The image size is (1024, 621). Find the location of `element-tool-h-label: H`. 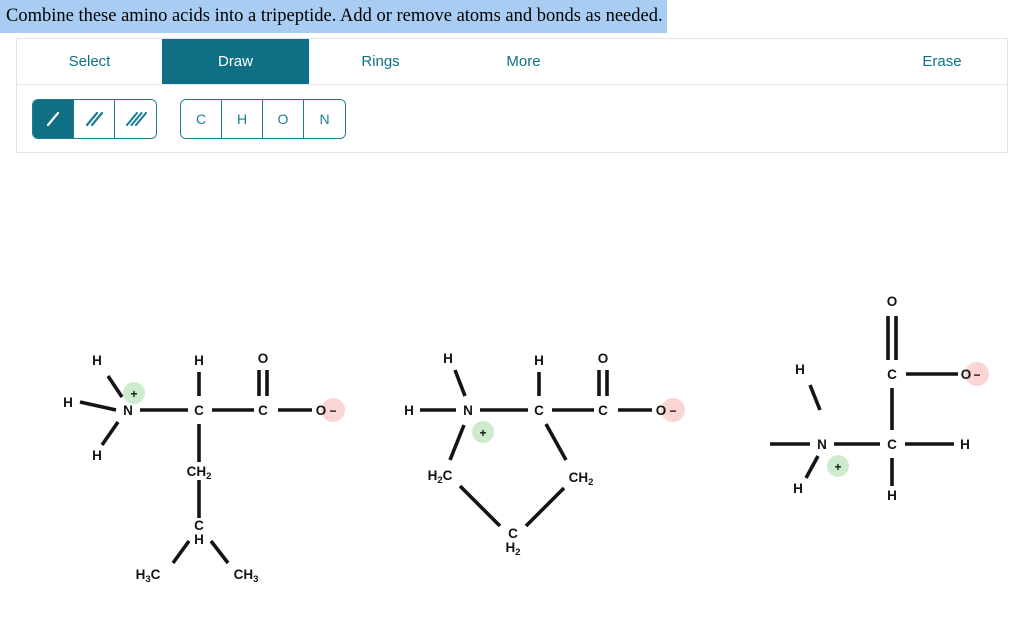

element-tool-h-label: H is located at coordinates (242, 118).